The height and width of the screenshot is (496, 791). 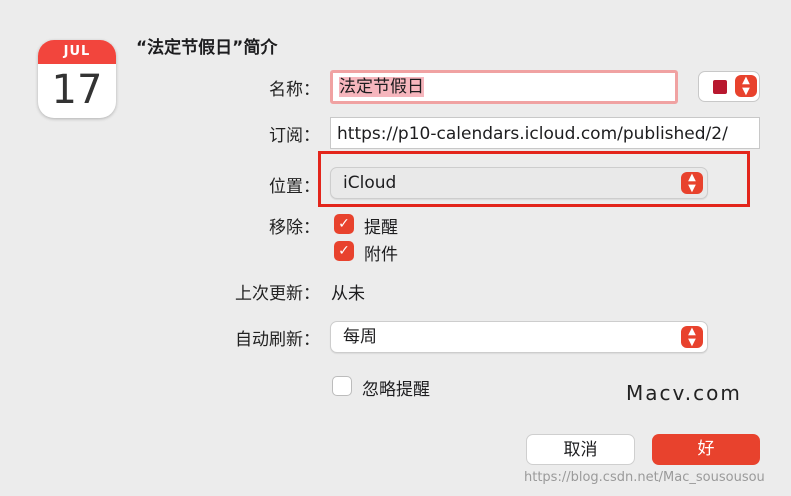 I want to click on cancel-button: 取消, so click(x=580, y=449).